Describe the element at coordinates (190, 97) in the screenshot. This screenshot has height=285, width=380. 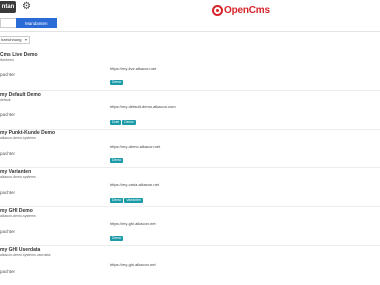
I see `site-row-2: my Default Demo default` at that location.